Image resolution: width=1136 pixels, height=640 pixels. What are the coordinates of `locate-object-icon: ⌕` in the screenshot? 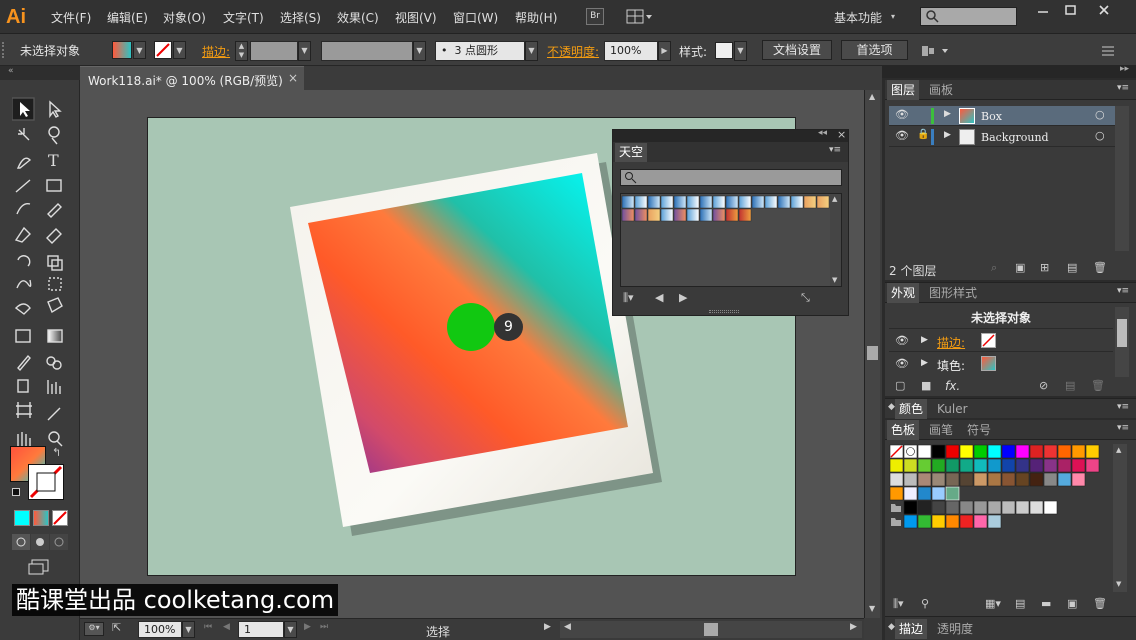 It's located at (994, 268).